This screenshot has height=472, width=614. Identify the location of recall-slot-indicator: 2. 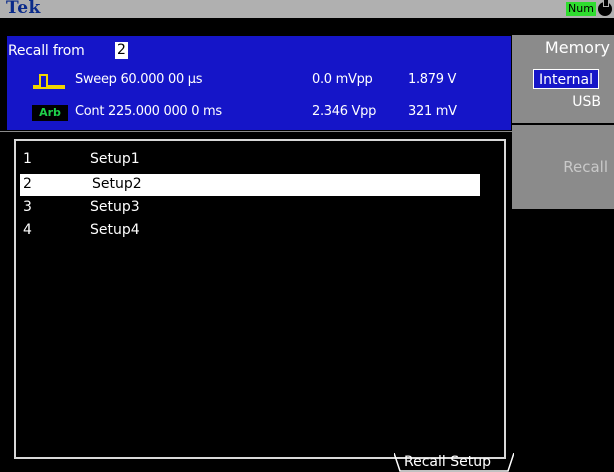
(121, 50).